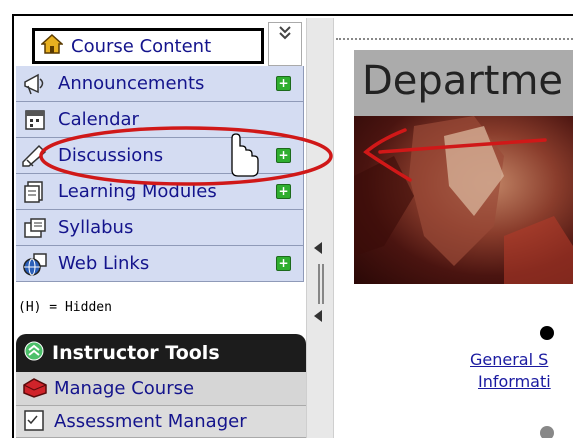  What do you see at coordinates (35, 84) in the screenshot?
I see `megaphone-icon` at bounding box center [35, 84].